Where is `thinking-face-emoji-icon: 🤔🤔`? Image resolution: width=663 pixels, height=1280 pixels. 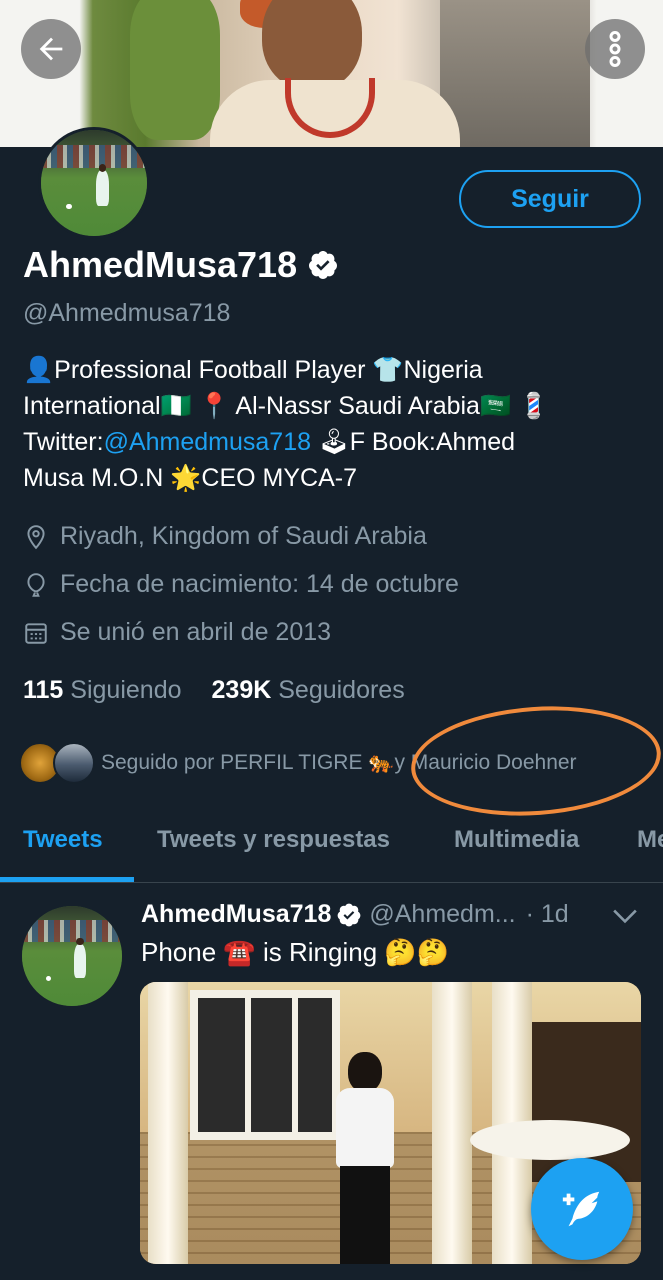
thinking-face-emoji-icon: 🤔🤔 is located at coordinates (417, 952).